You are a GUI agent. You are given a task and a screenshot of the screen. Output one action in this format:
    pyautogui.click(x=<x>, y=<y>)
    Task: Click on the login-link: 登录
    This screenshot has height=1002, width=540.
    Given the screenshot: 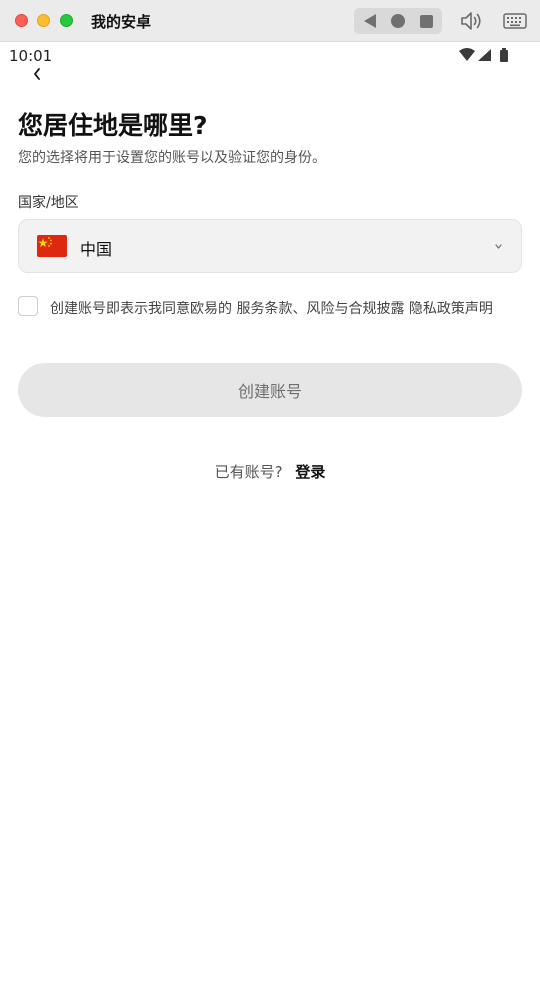 What is the action you would take?
    pyautogui.click(x=310, y=472)
    